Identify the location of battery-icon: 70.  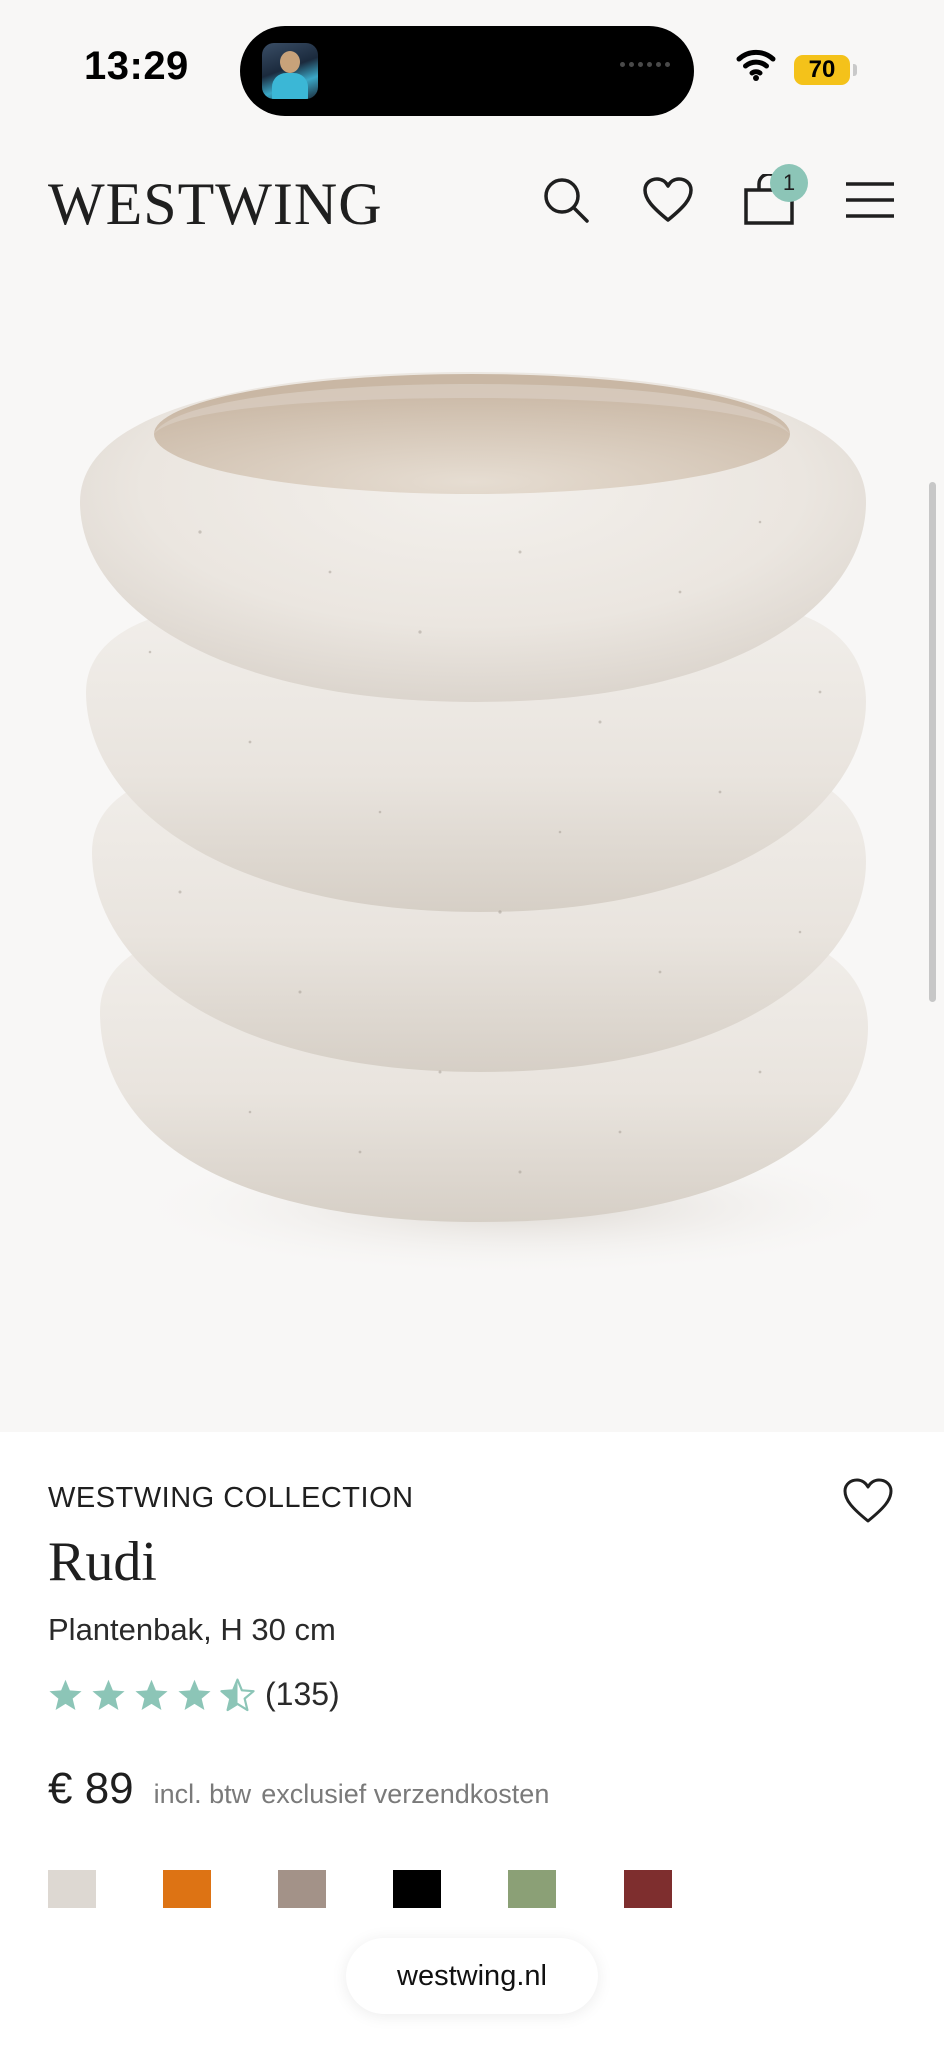
(822, 70).